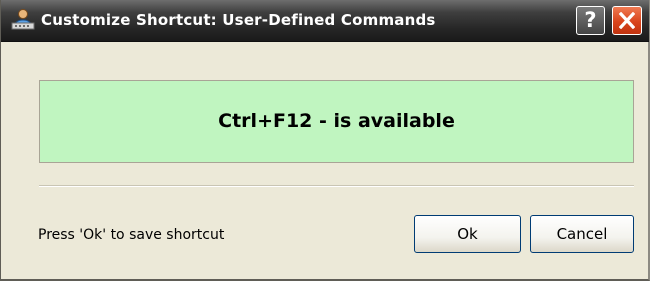 The image size is (650, 281). Describe the element at coordinates (336, 186) in the screenshot. I see `separator` at that location.